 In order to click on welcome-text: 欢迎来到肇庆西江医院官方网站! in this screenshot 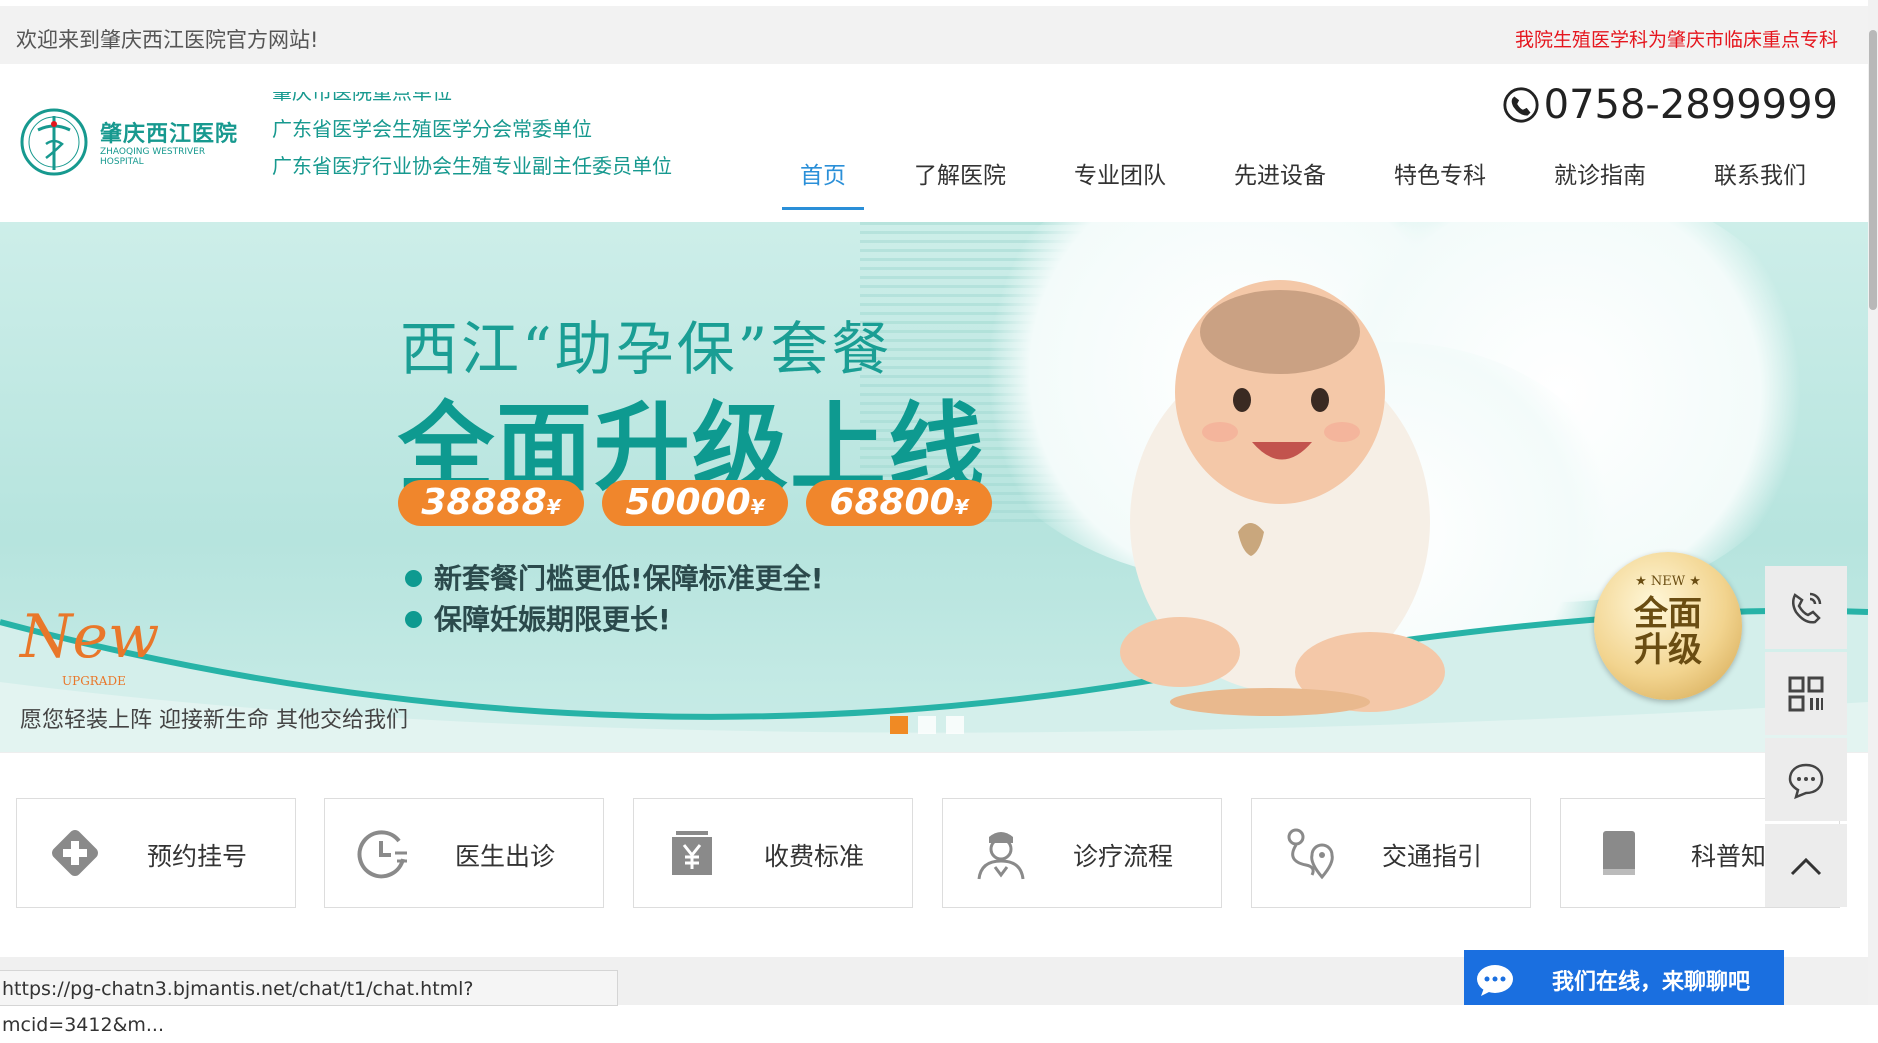, I will do `click(167, 40)`.